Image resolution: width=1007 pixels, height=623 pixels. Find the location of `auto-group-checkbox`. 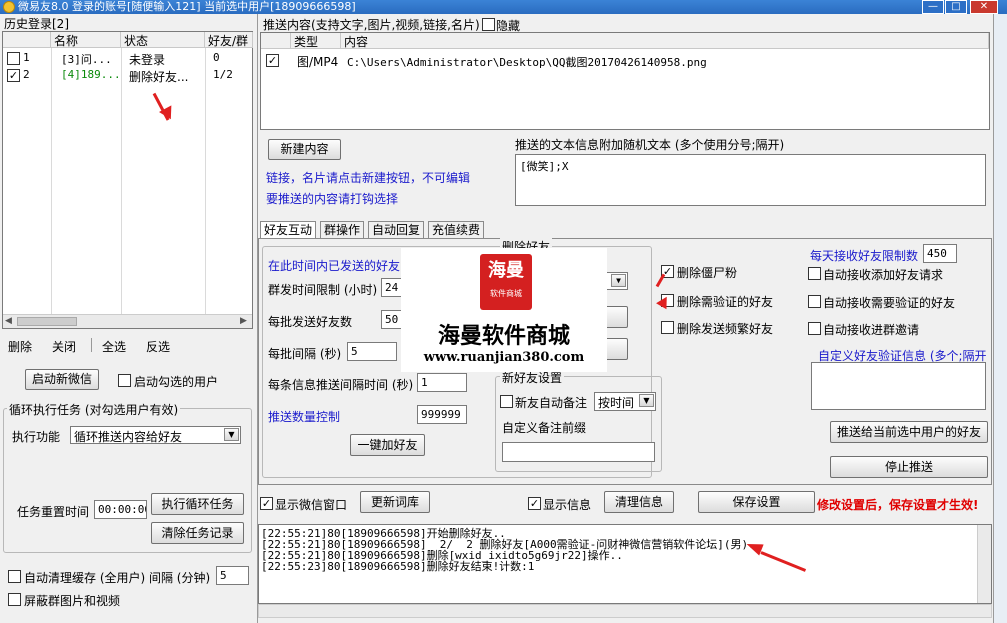

auto-group-checkbox is located at coordinates (814, 328).